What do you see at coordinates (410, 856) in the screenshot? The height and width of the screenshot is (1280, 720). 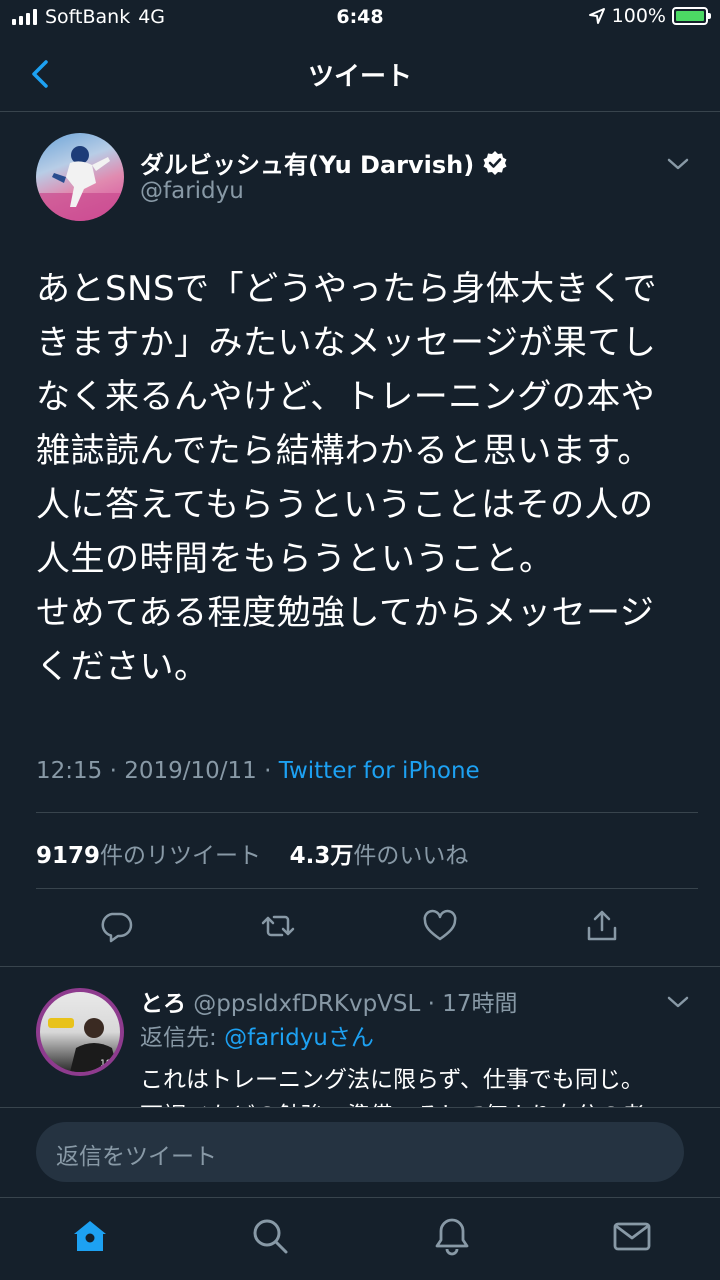 I see `like-label: 件のいいね` at bounding box center [410, 856].